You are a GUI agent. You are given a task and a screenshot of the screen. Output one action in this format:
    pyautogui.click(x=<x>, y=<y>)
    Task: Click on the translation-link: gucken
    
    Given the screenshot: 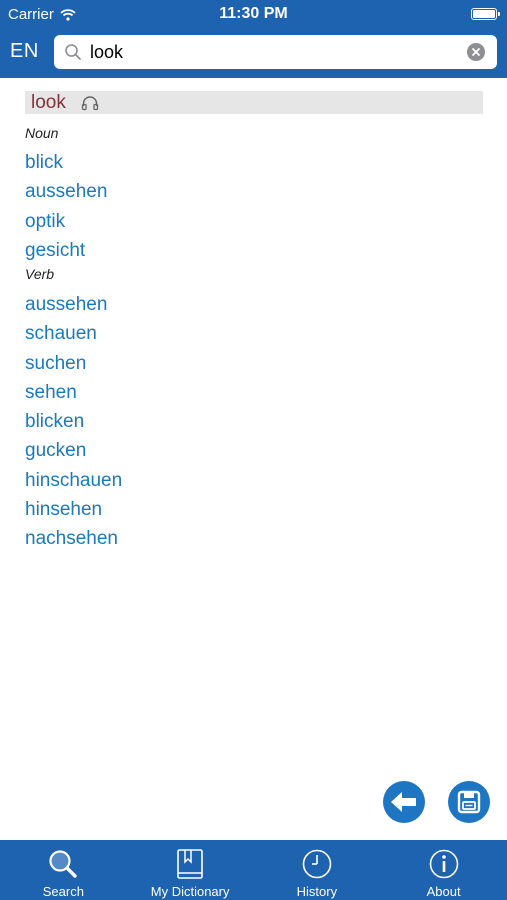 What is the action you would take?
    pyautogui.click(x=73, y=450)
    